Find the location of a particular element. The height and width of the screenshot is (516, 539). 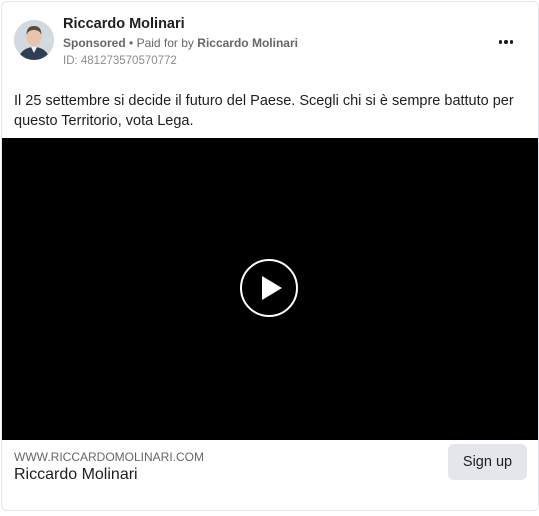

advertiser-avatar is located at coordinates (34, 40).